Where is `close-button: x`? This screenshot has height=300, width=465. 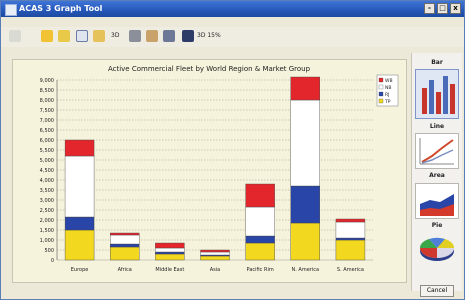 close-button: x is located at coordinates (455, 8).